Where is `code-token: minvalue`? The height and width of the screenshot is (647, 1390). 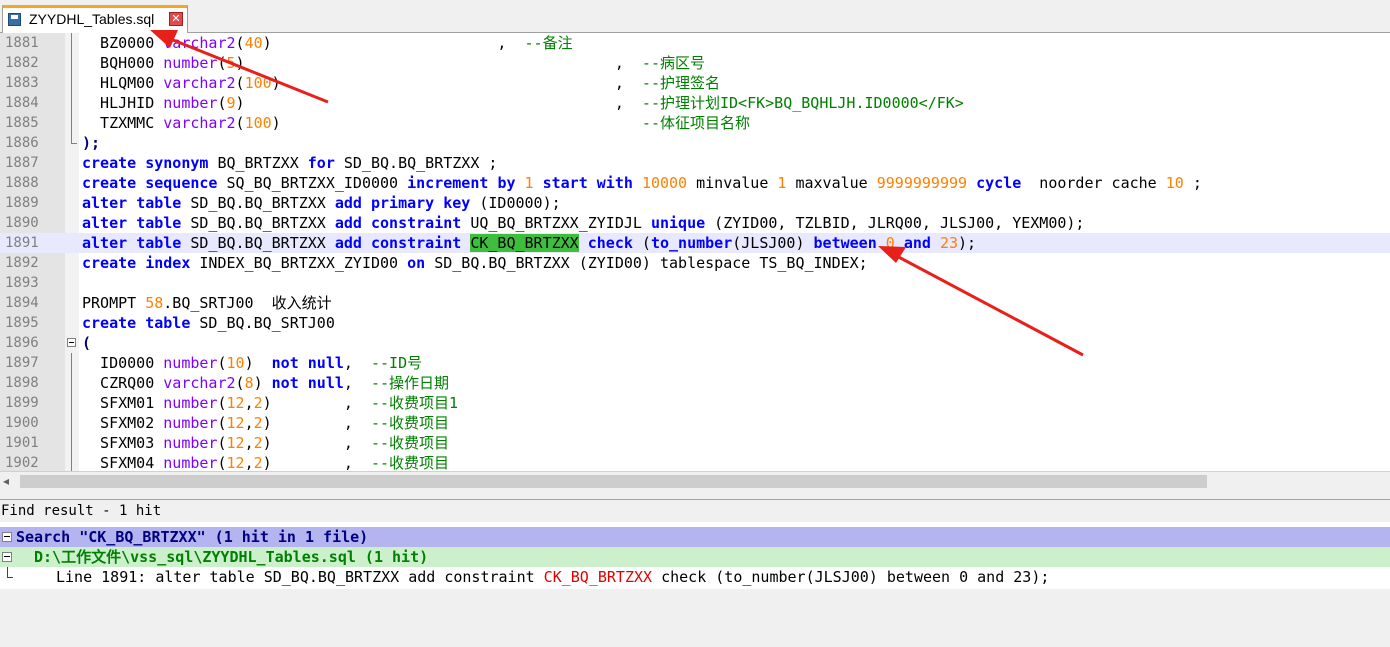
code-token: minvalue is located at coordinates (732, 183).